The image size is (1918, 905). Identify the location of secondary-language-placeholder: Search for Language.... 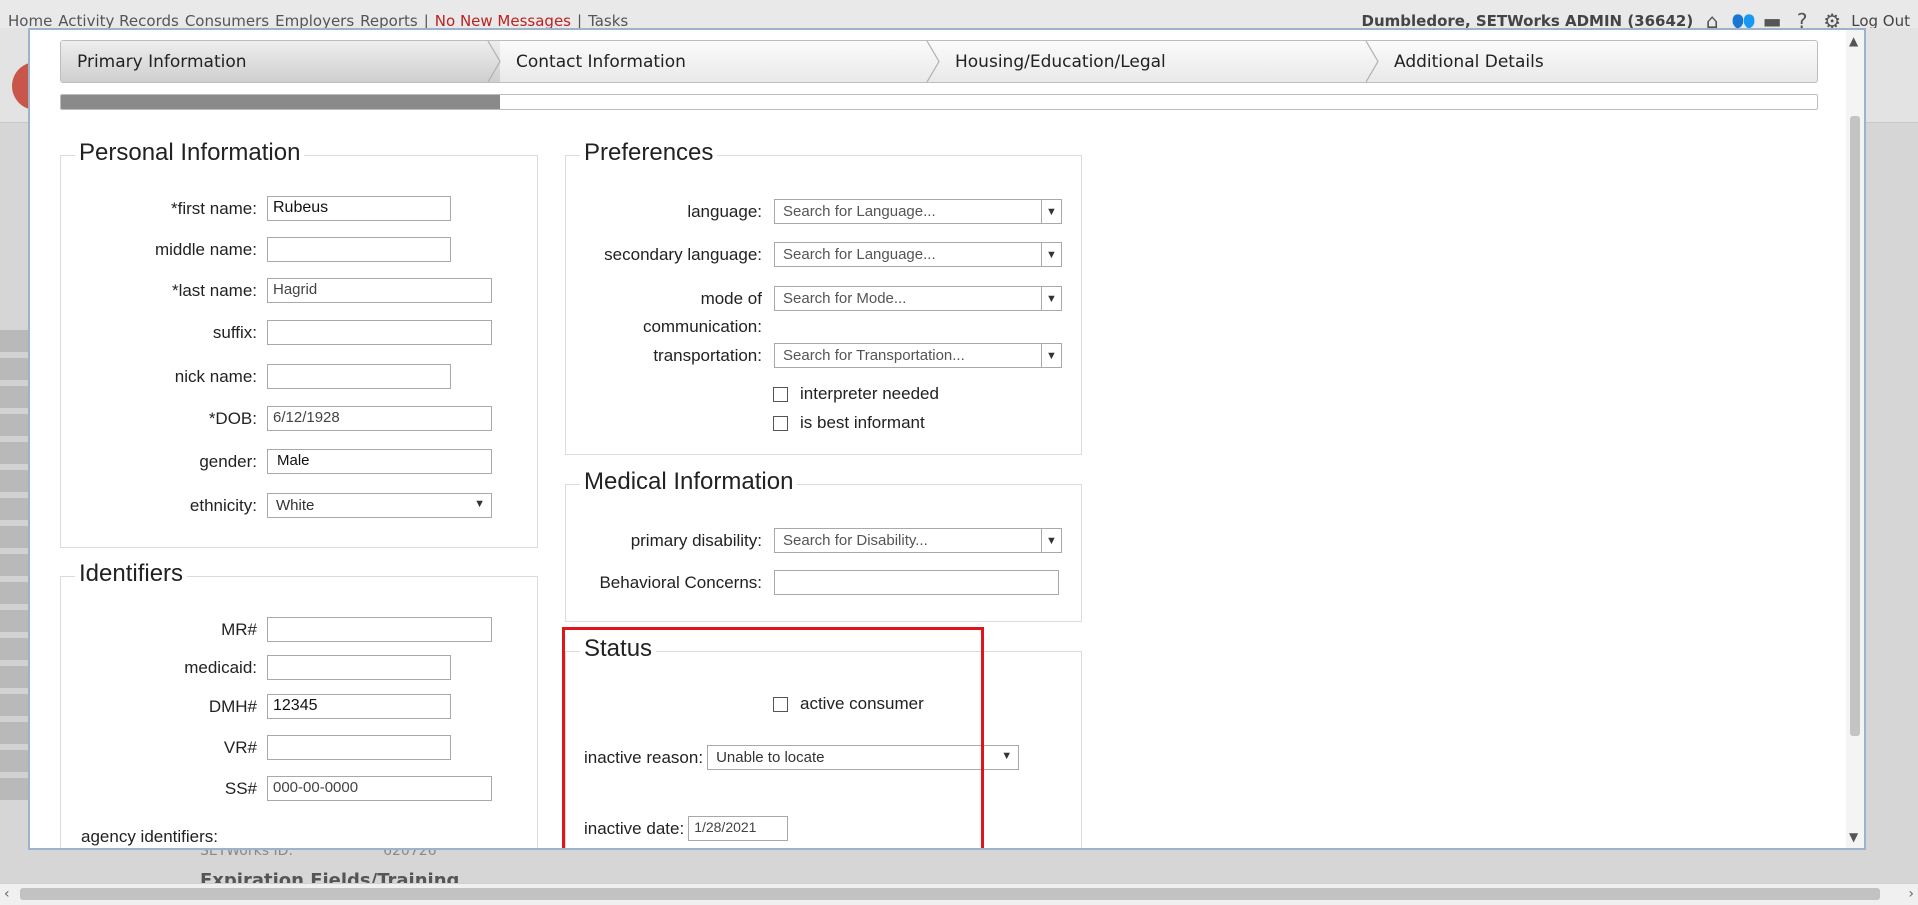
(859, 254).